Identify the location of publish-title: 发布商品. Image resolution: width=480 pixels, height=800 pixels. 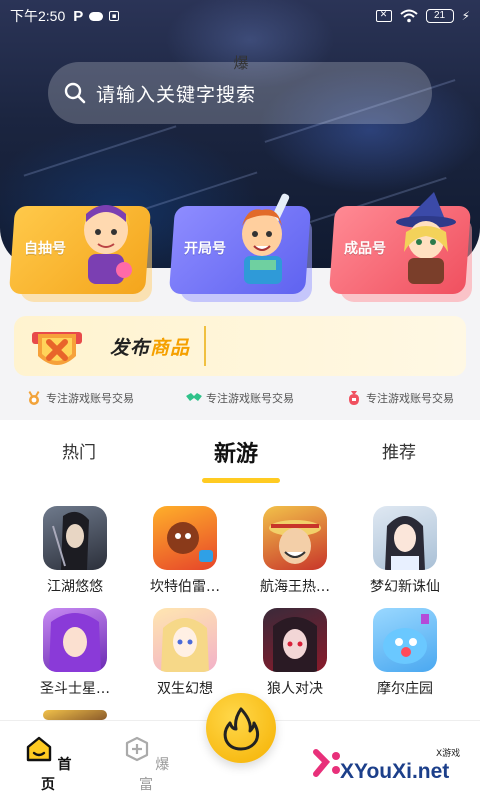
(150, 348).